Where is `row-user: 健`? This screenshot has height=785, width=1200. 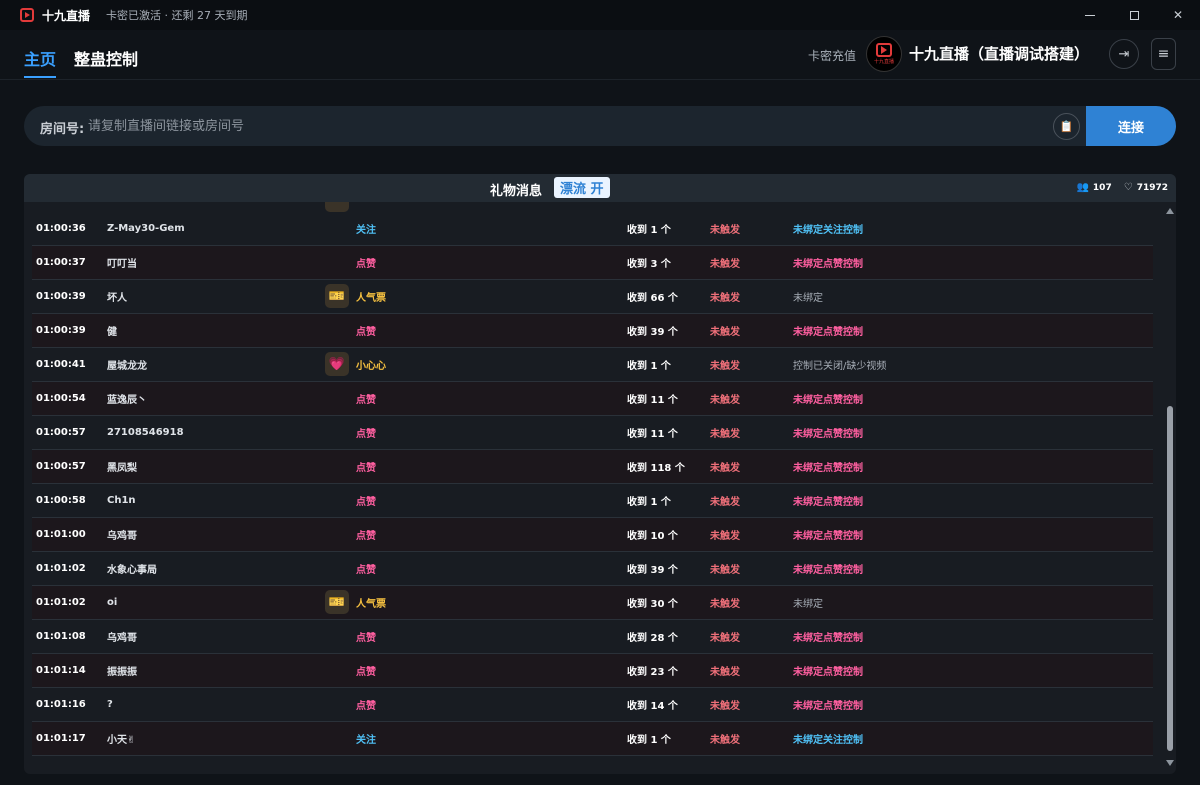 row-user: 健 is located at coordinates (112, 332).